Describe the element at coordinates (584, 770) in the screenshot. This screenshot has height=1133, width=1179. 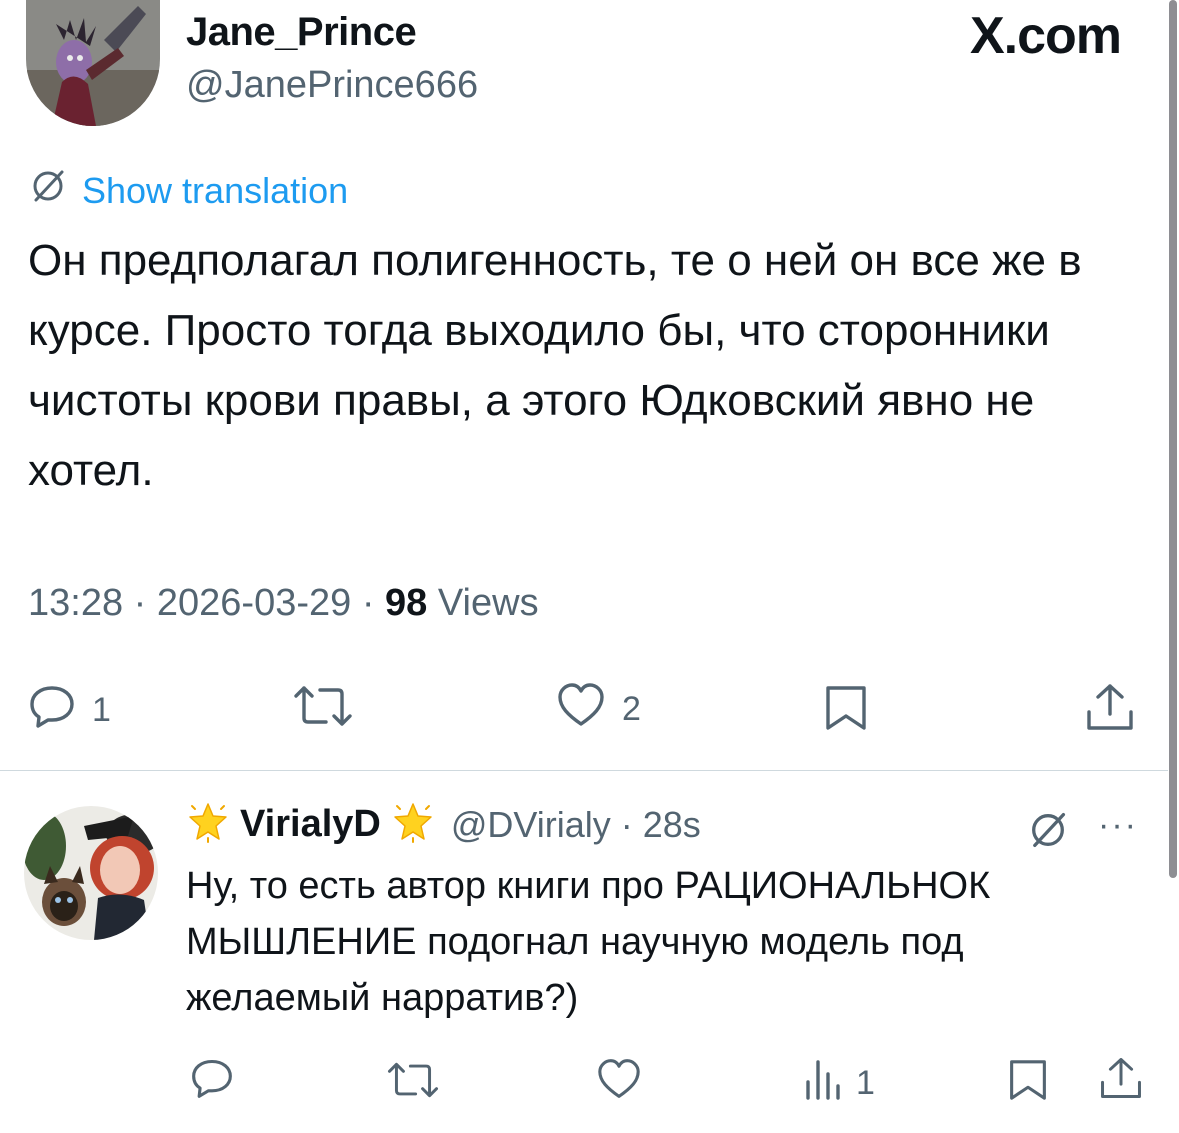
I see `divider` at that location.